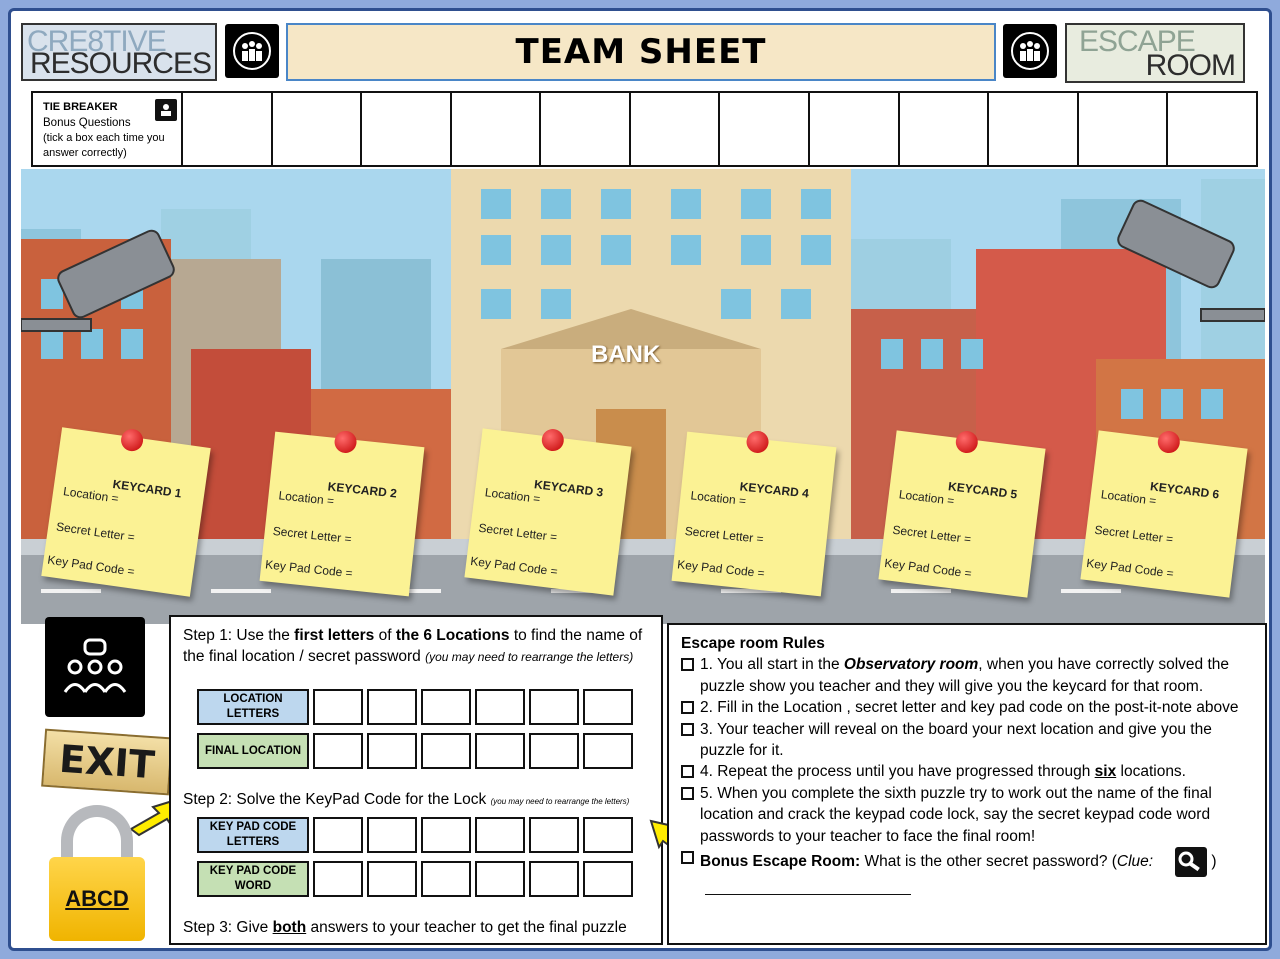  I want to click on keypad-word-row: KEY PAD CODE WORD, so click(415, 879).